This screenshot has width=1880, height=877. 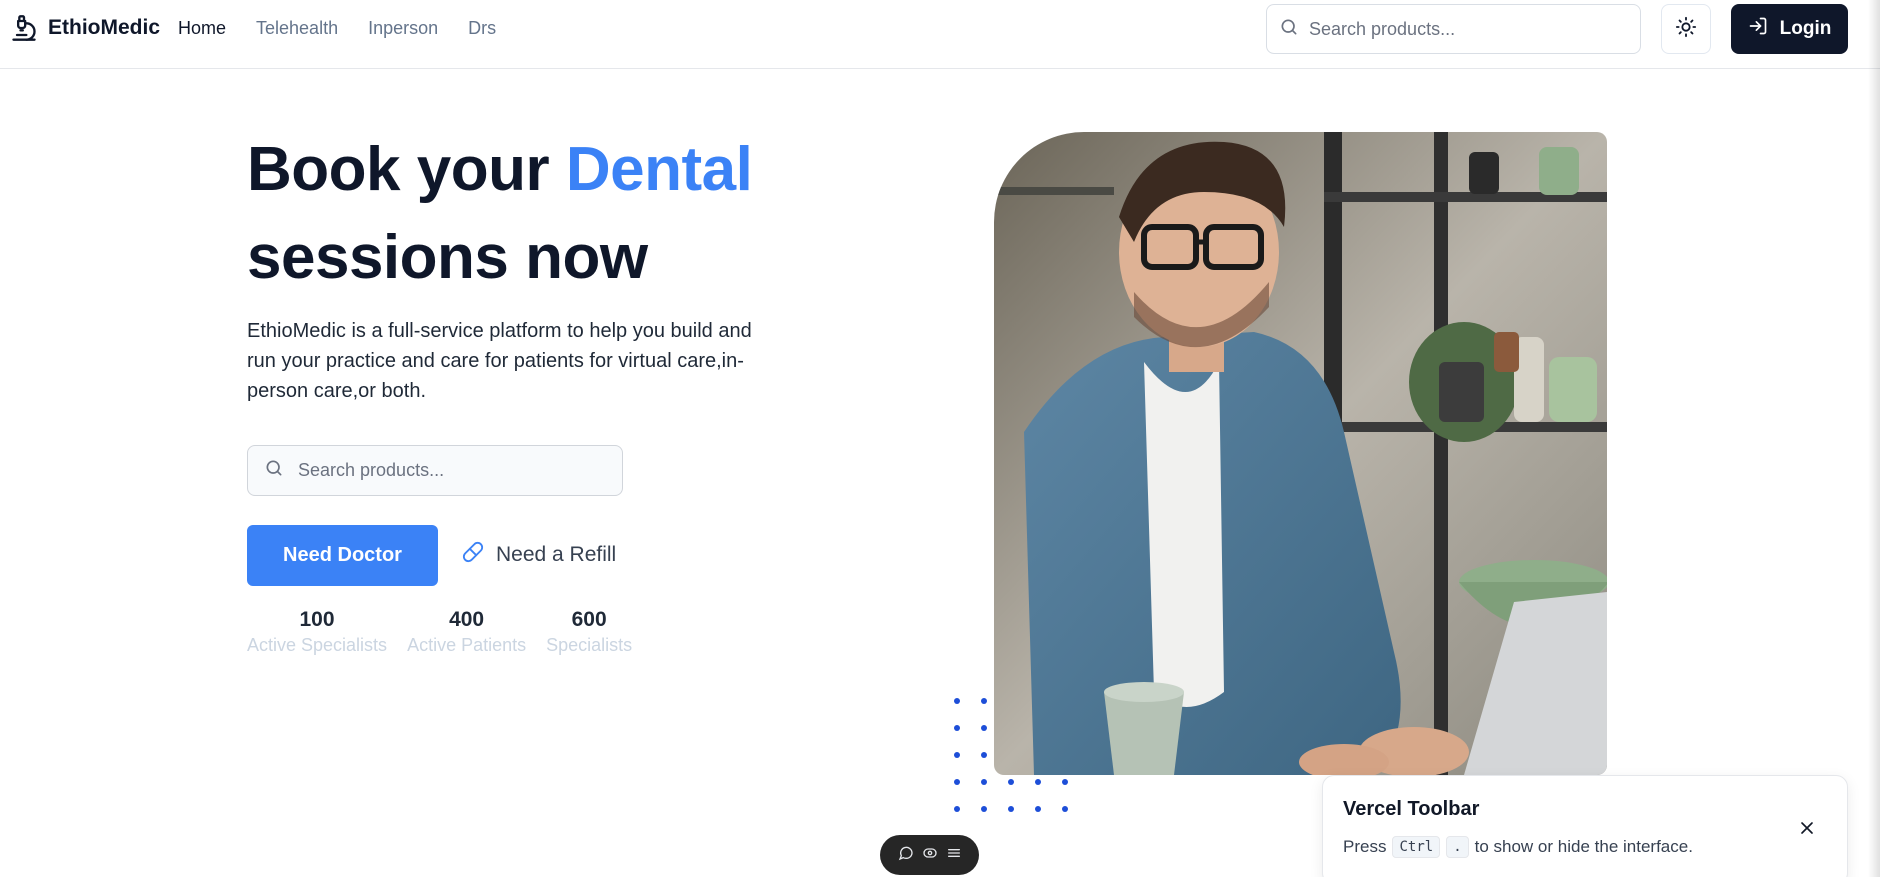 I want to click on nav-drs: Drs, so click(x=482, y=28).